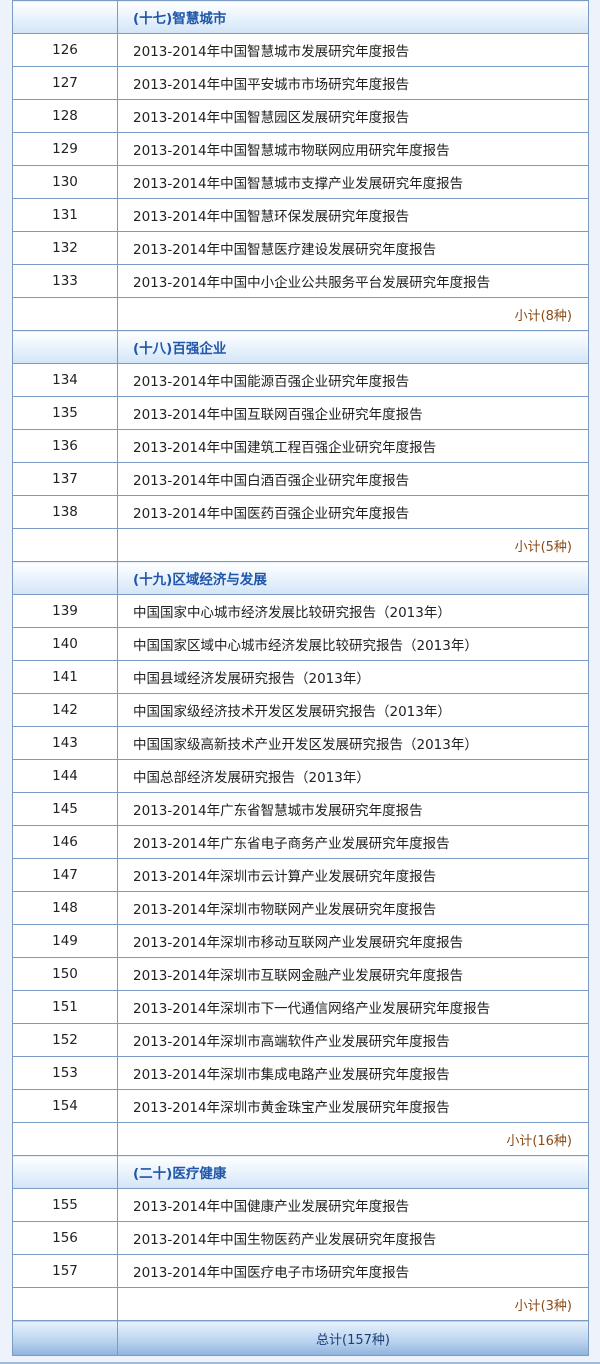  I want to click on report-title-link: 2013-2014年中国建筑工程百强企业研究年度报告, so click(353, 446).